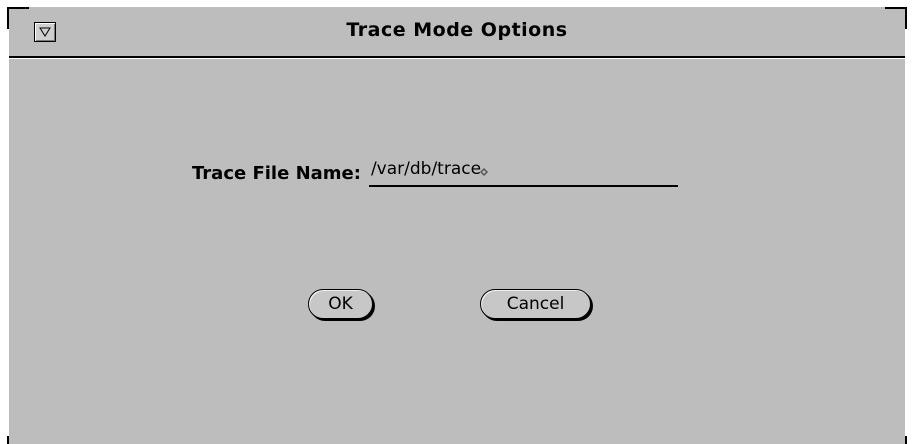  I want to click on window-border-top, so click(457, 3).